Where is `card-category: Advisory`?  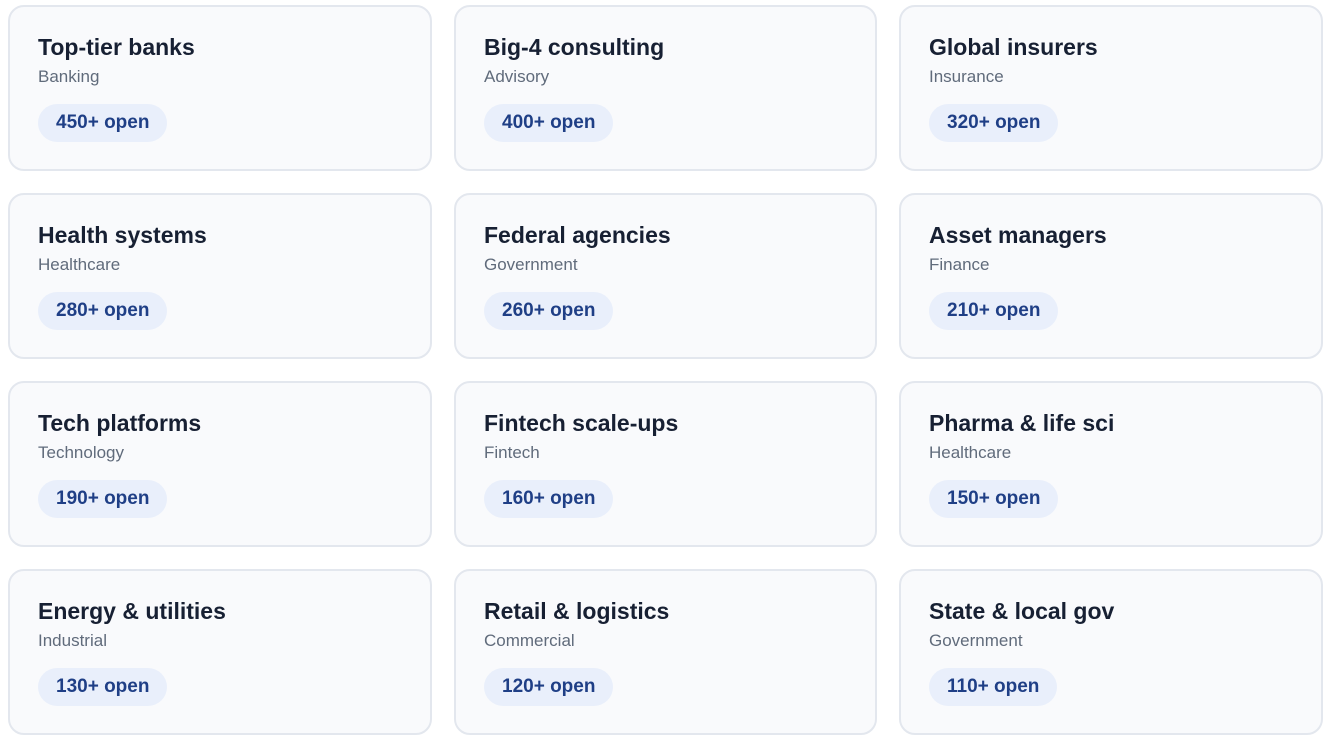
card-category: Advisory is located at coordinates (517, 76).